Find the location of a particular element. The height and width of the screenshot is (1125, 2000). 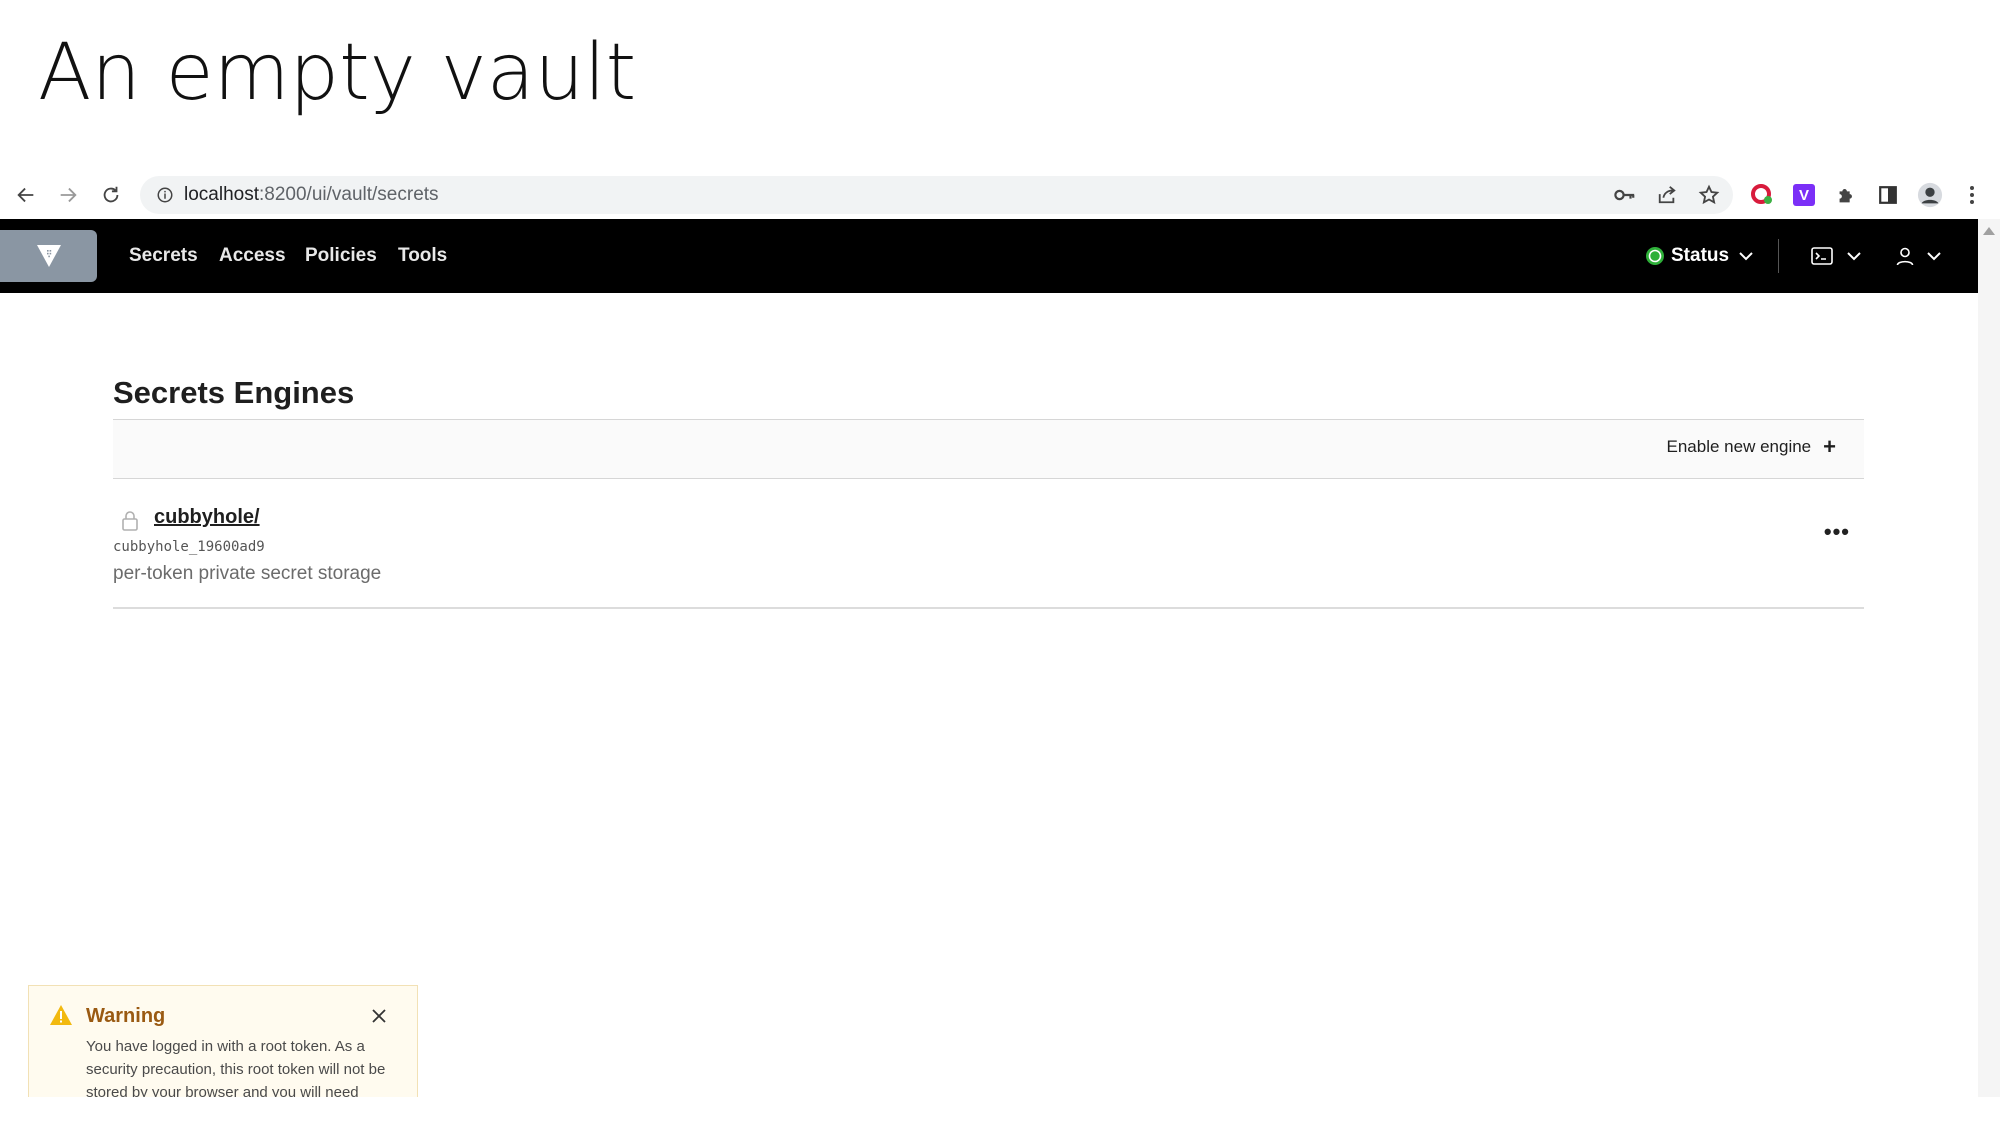

extension-v-icon: V is located at coordinates (1804, 195).